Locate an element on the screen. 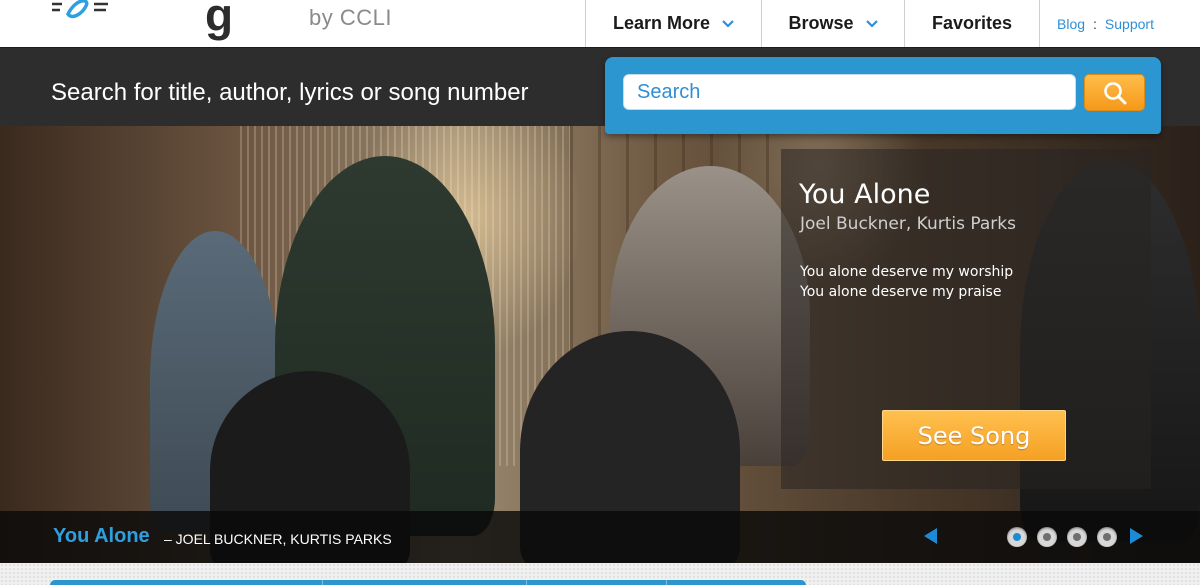 The height and width of the screenshot is (585, 1200). caption-song-authors: – JOEL BUCKNER, KURTIS PARKS is located at coordinates (278, 539).